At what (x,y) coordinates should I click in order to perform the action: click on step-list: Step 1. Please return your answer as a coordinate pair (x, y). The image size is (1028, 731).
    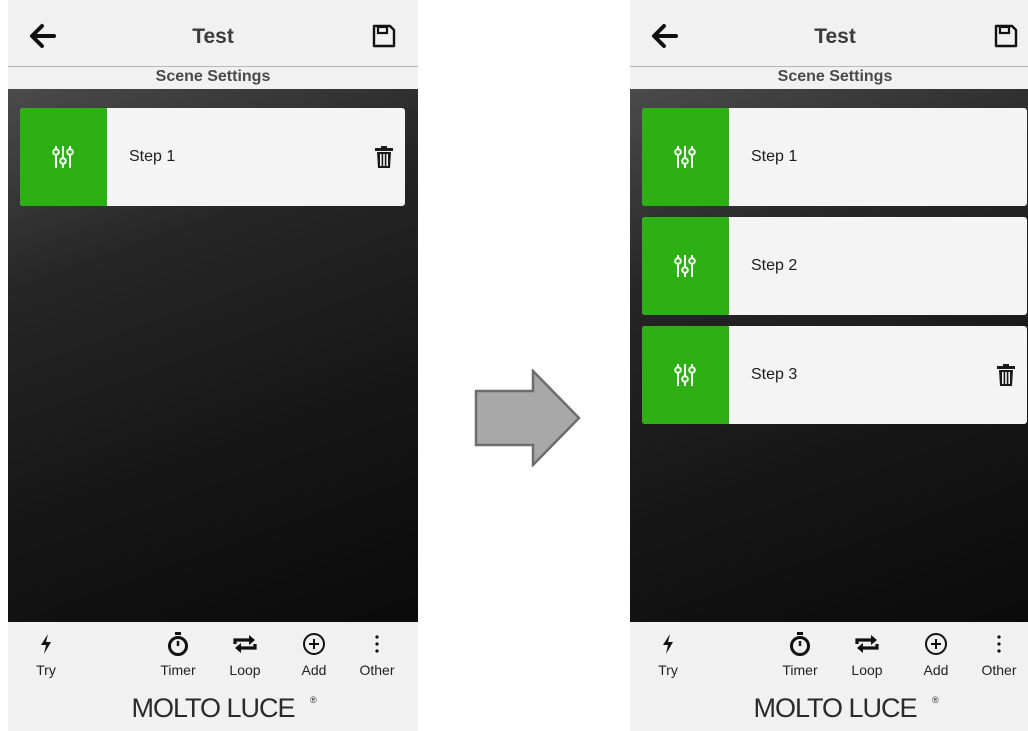
    Looking at the image, I should click on (212, 162).